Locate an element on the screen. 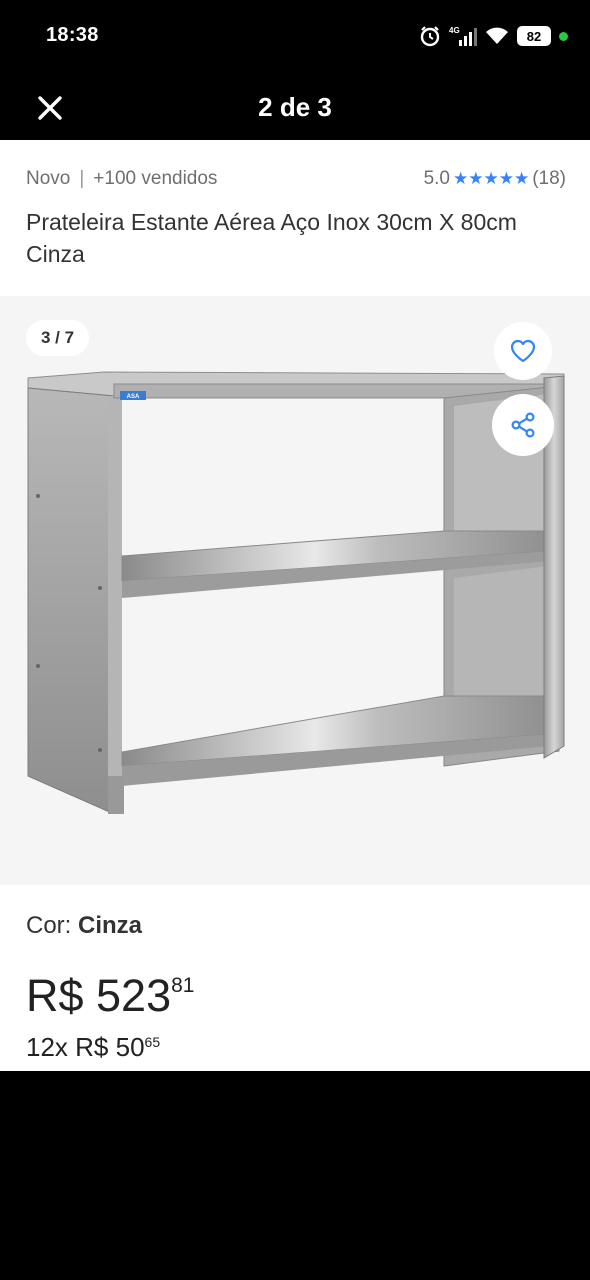  alarm-icon is located at coordinates (430, 36).